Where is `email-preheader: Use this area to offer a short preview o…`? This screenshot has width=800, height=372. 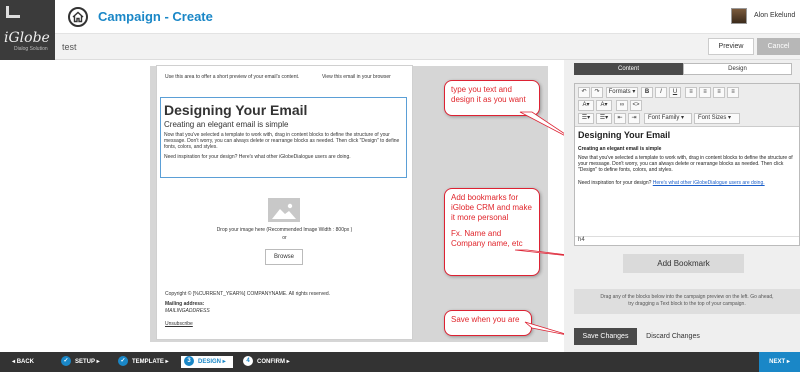 email-preheader: Use this area to offer a short preview o… is located at coordinates (232, 77).